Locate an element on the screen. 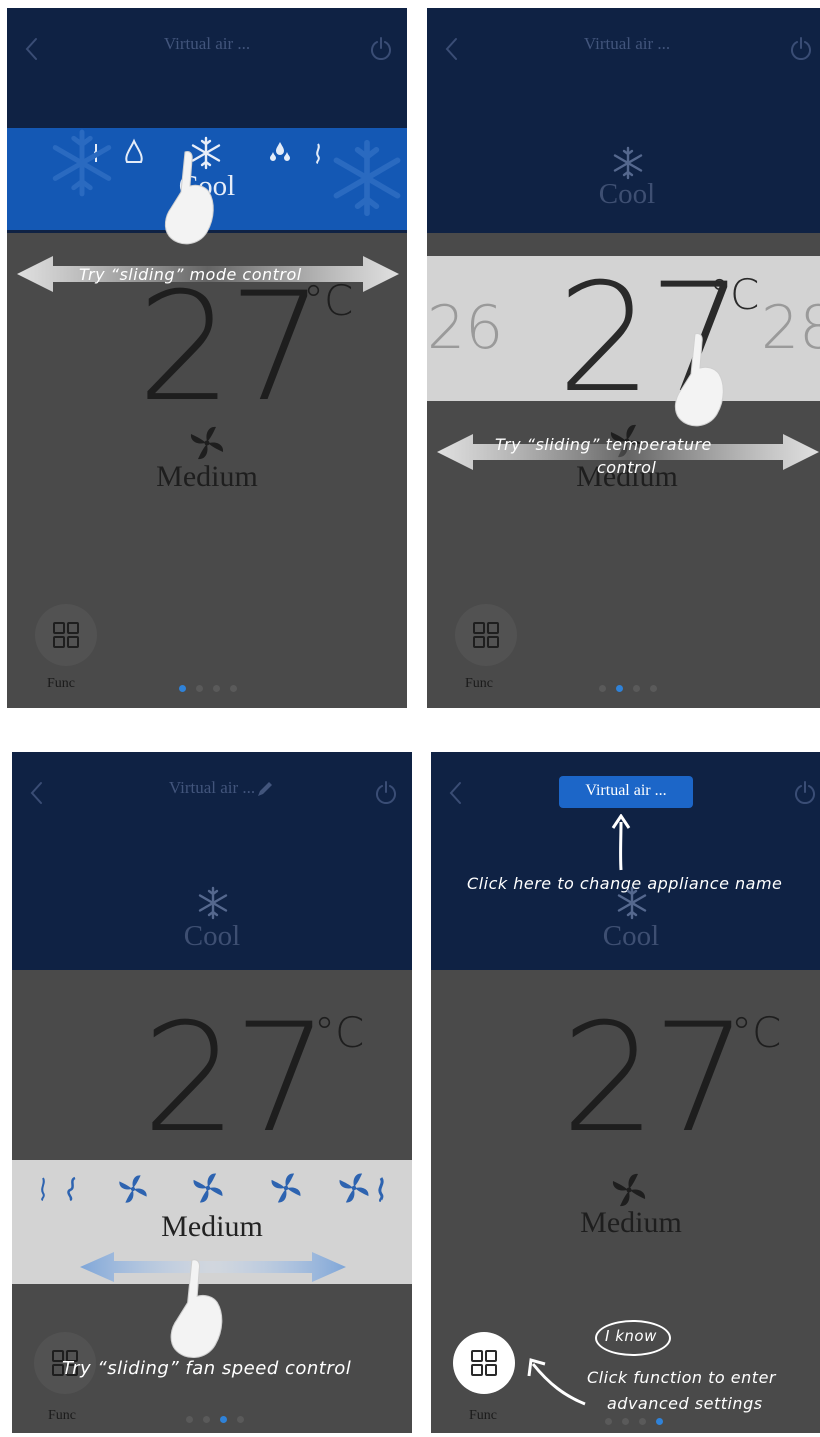  fan-speed-low-icon is located at coordinates (133, 1189).